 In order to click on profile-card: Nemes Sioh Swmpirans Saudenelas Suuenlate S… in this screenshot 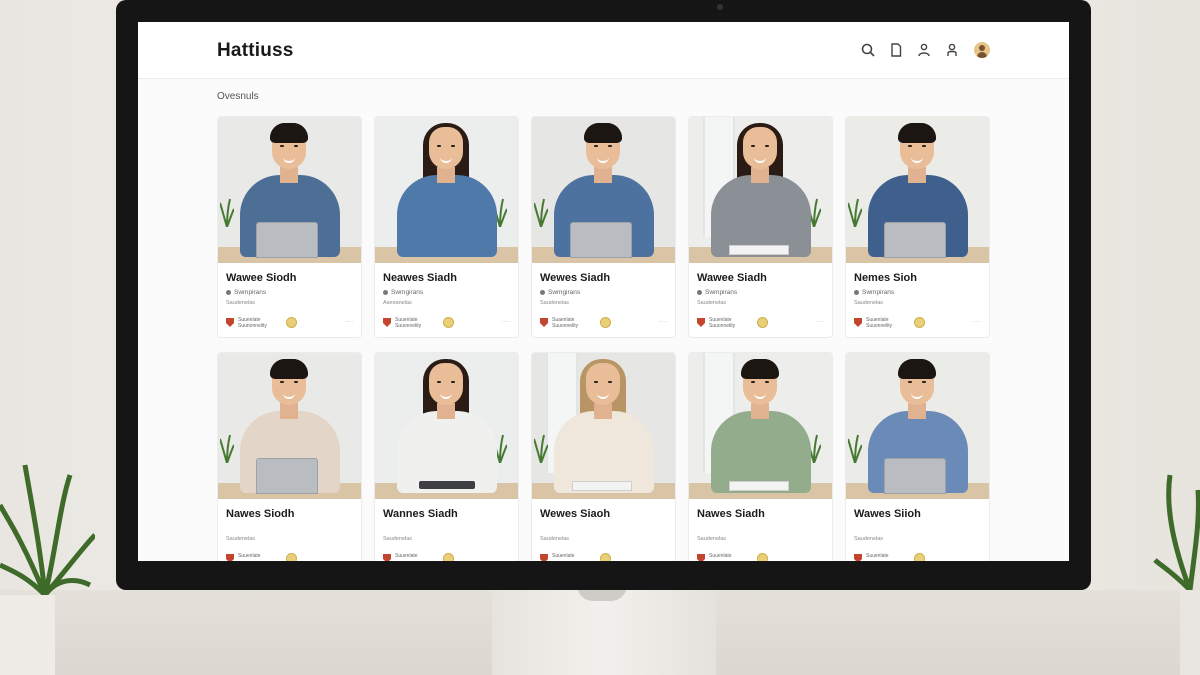, I will do `click(917, 227)`.